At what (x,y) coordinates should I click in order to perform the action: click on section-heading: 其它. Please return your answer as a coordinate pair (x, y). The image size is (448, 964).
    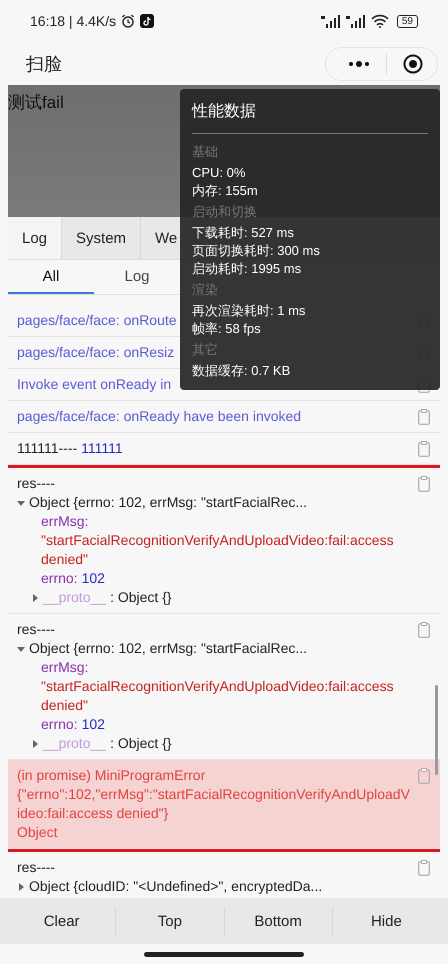
    Looking at the image, I should click on (205, 350).